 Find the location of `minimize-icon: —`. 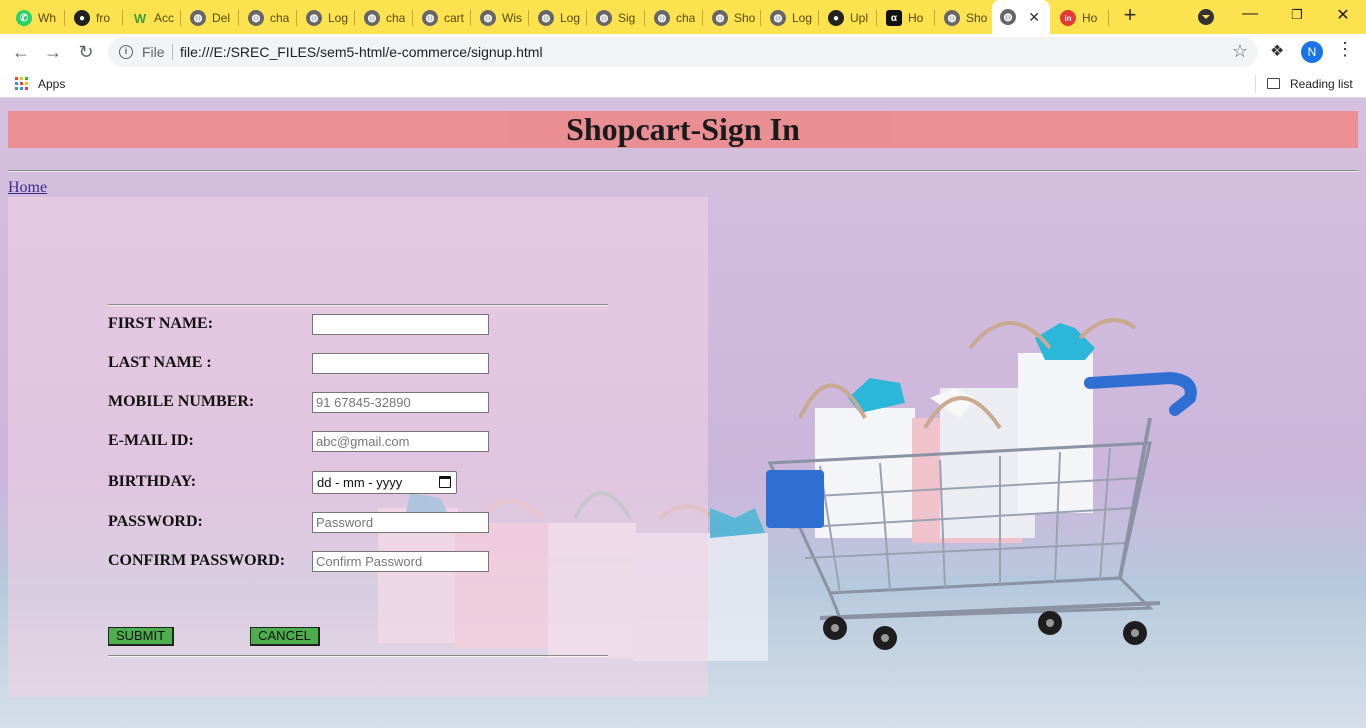

minimize-icon: — is located at coordinates (1250, 14).